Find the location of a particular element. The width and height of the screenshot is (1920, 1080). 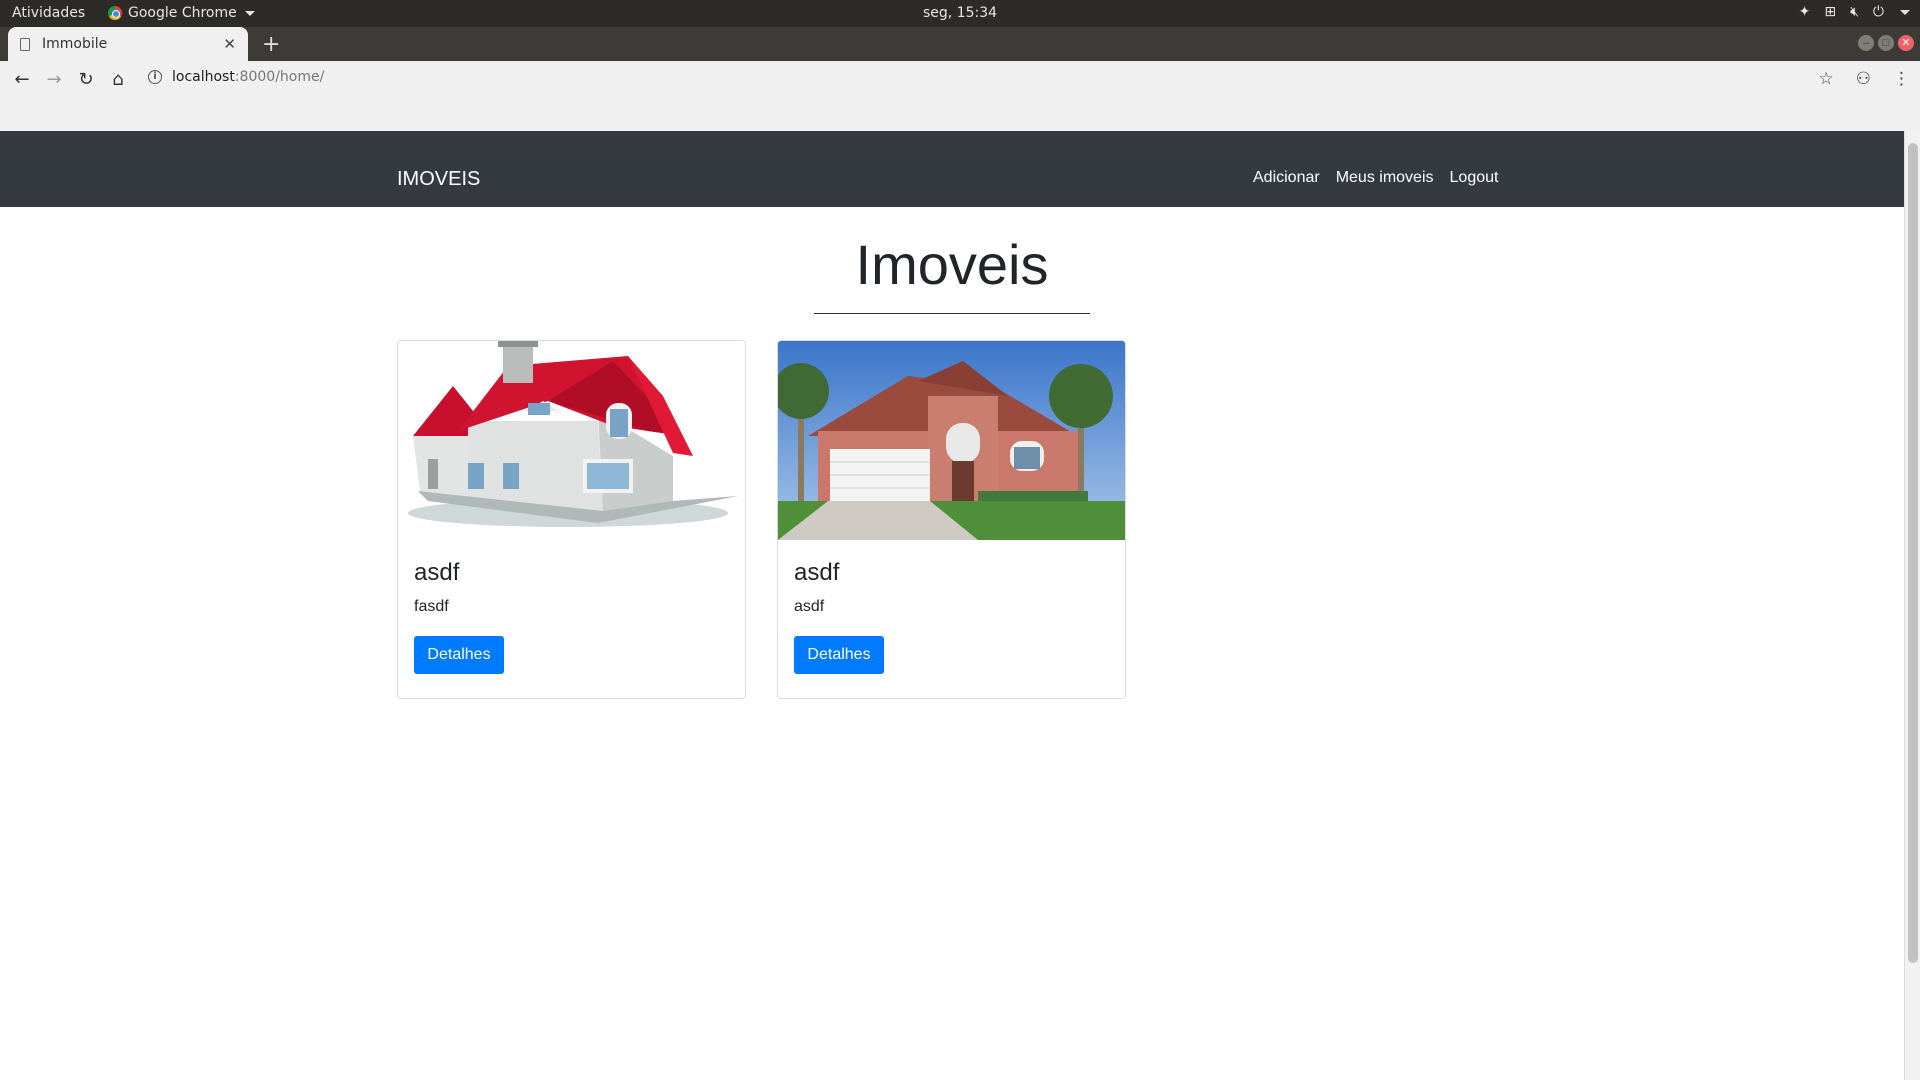

app-menu: Google Chrome is located at coordinates (181, 13).